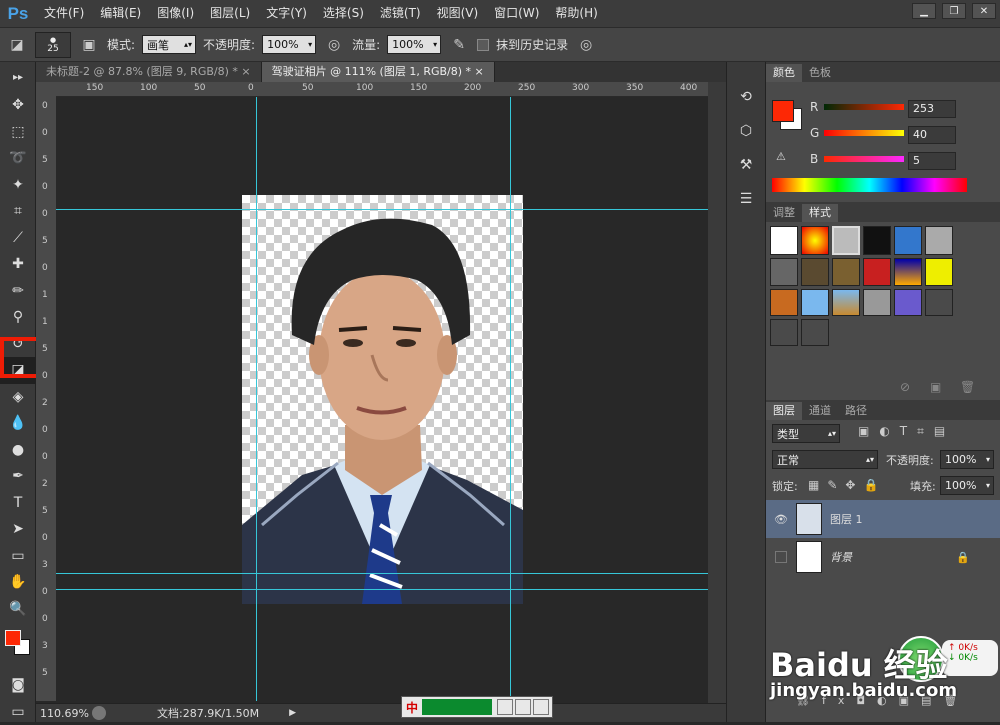 Image resolution: width=1000 pixels, height=725 pixels. I want to click on brush-preset-picker: ●25, so click(53, 45).